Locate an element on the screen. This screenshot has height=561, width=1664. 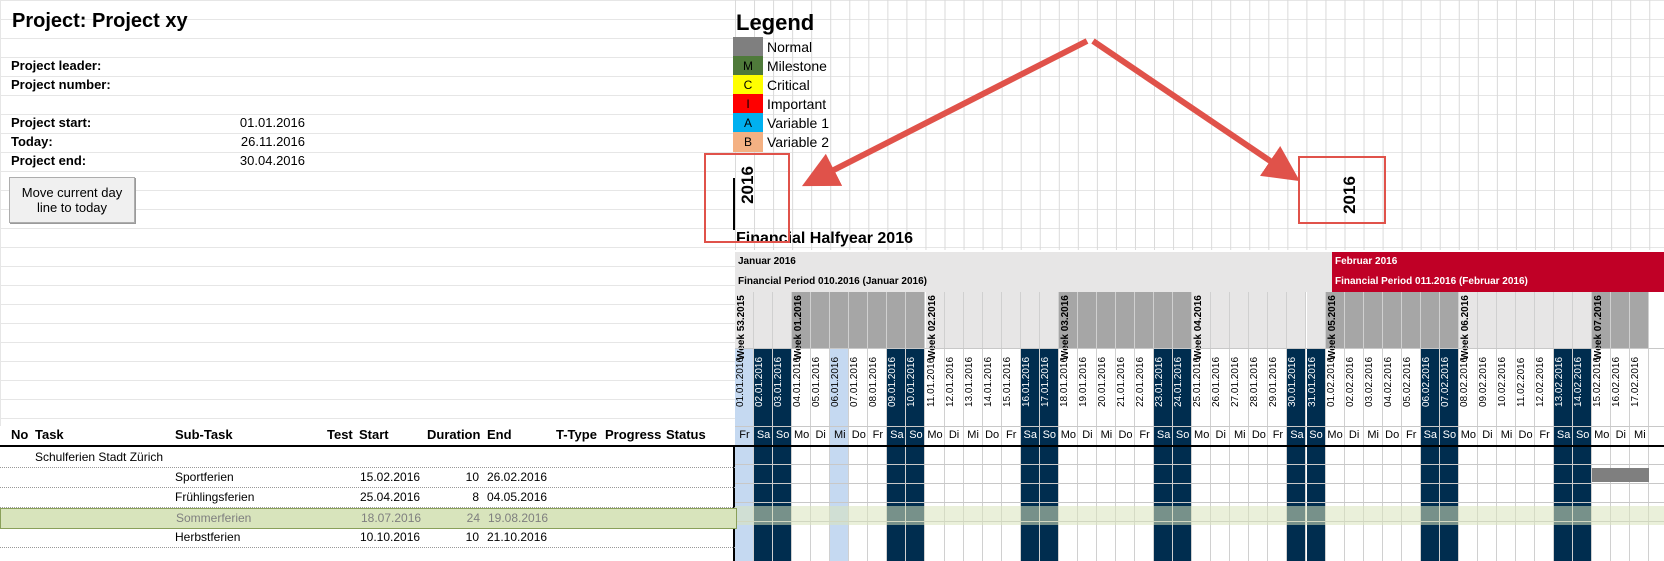
project-start-value: 01.01.2016 is located at coordinates (260, 122).